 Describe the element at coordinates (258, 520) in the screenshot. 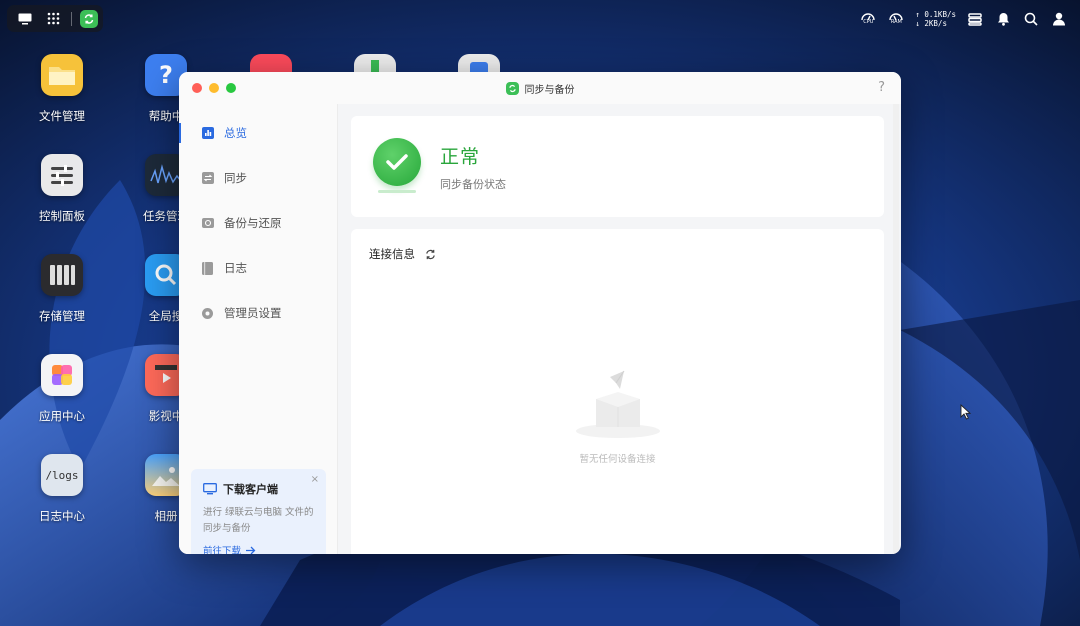

I see `promo-description: 进行 绿联云与电脑 文件的同步与备份` at that location.